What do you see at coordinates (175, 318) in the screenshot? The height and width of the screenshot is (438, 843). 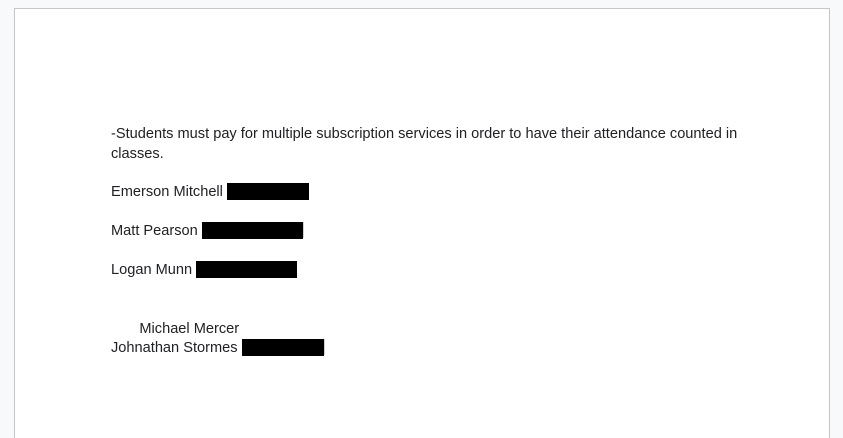 I see `signature-line: Michael Mercer` at bounding box center [175, 318].